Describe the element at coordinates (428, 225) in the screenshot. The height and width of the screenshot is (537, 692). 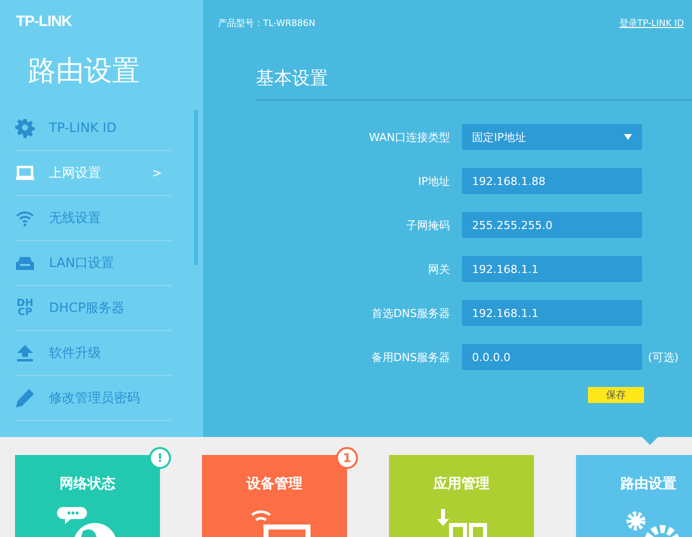
I see `field-label: 子网掩码` at that location.